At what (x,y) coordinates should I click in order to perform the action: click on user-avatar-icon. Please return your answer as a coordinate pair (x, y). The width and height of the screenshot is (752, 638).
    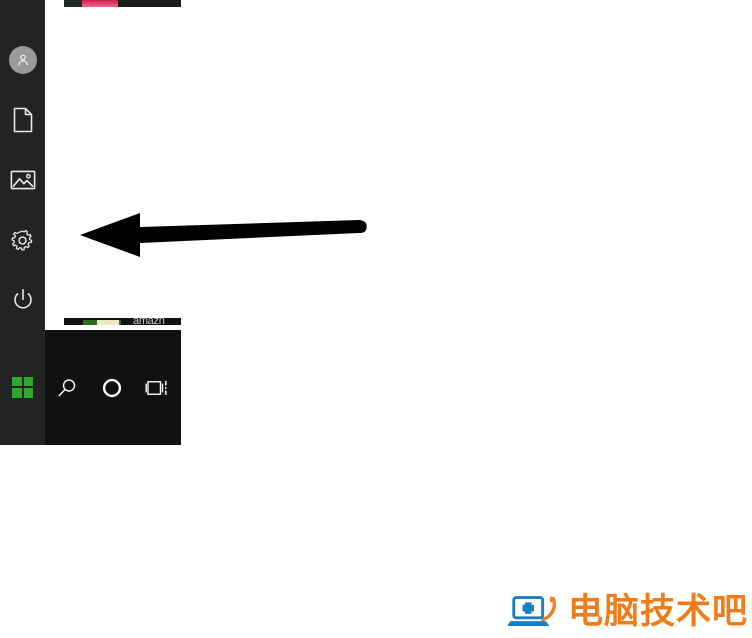
    Looking at the image, I should click on (22, 60).